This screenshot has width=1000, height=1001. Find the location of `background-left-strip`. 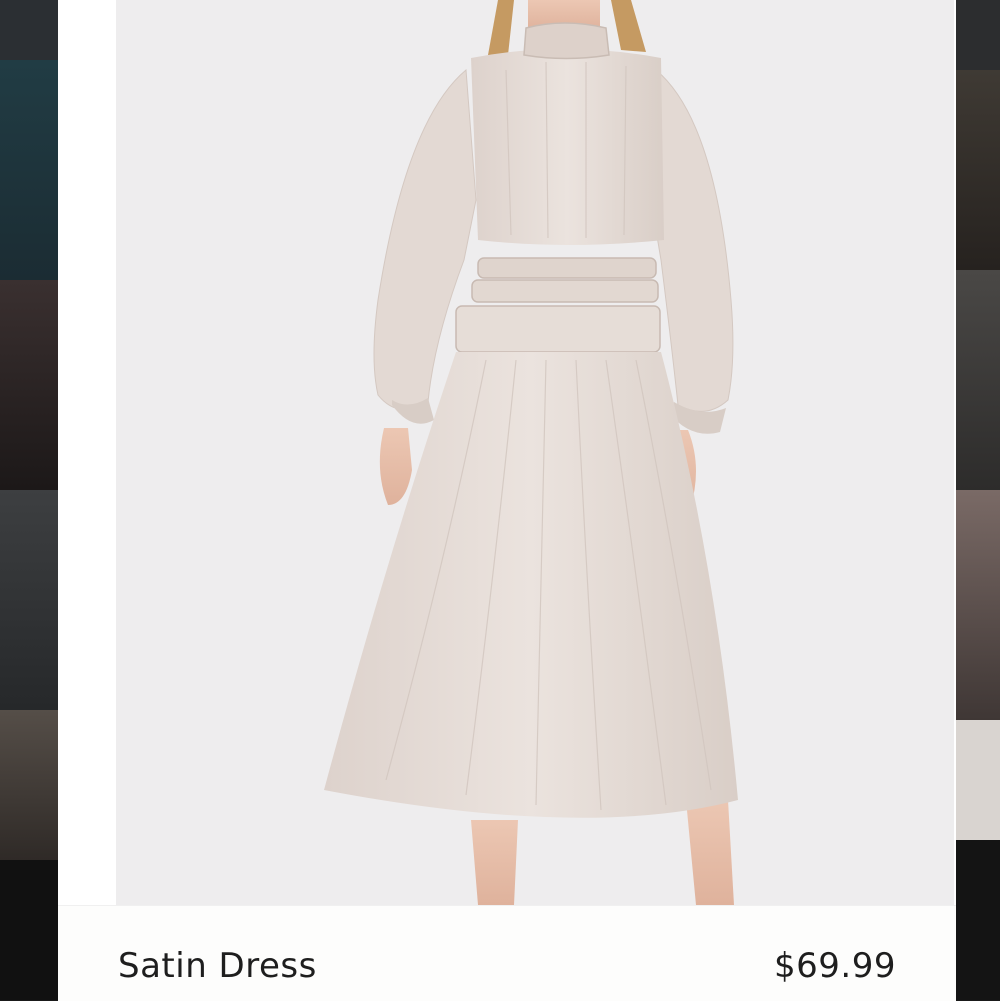

background-left-strip is located at coordinates (29, 500).